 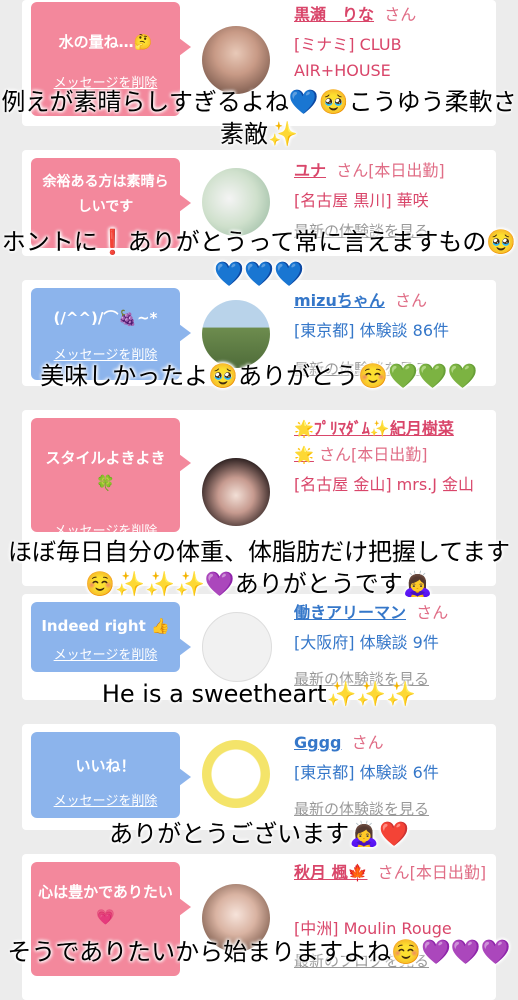 I want to click on message-bubble: スタイルよきよき🍀 メッセージを削除, so click(x=111, y=478).